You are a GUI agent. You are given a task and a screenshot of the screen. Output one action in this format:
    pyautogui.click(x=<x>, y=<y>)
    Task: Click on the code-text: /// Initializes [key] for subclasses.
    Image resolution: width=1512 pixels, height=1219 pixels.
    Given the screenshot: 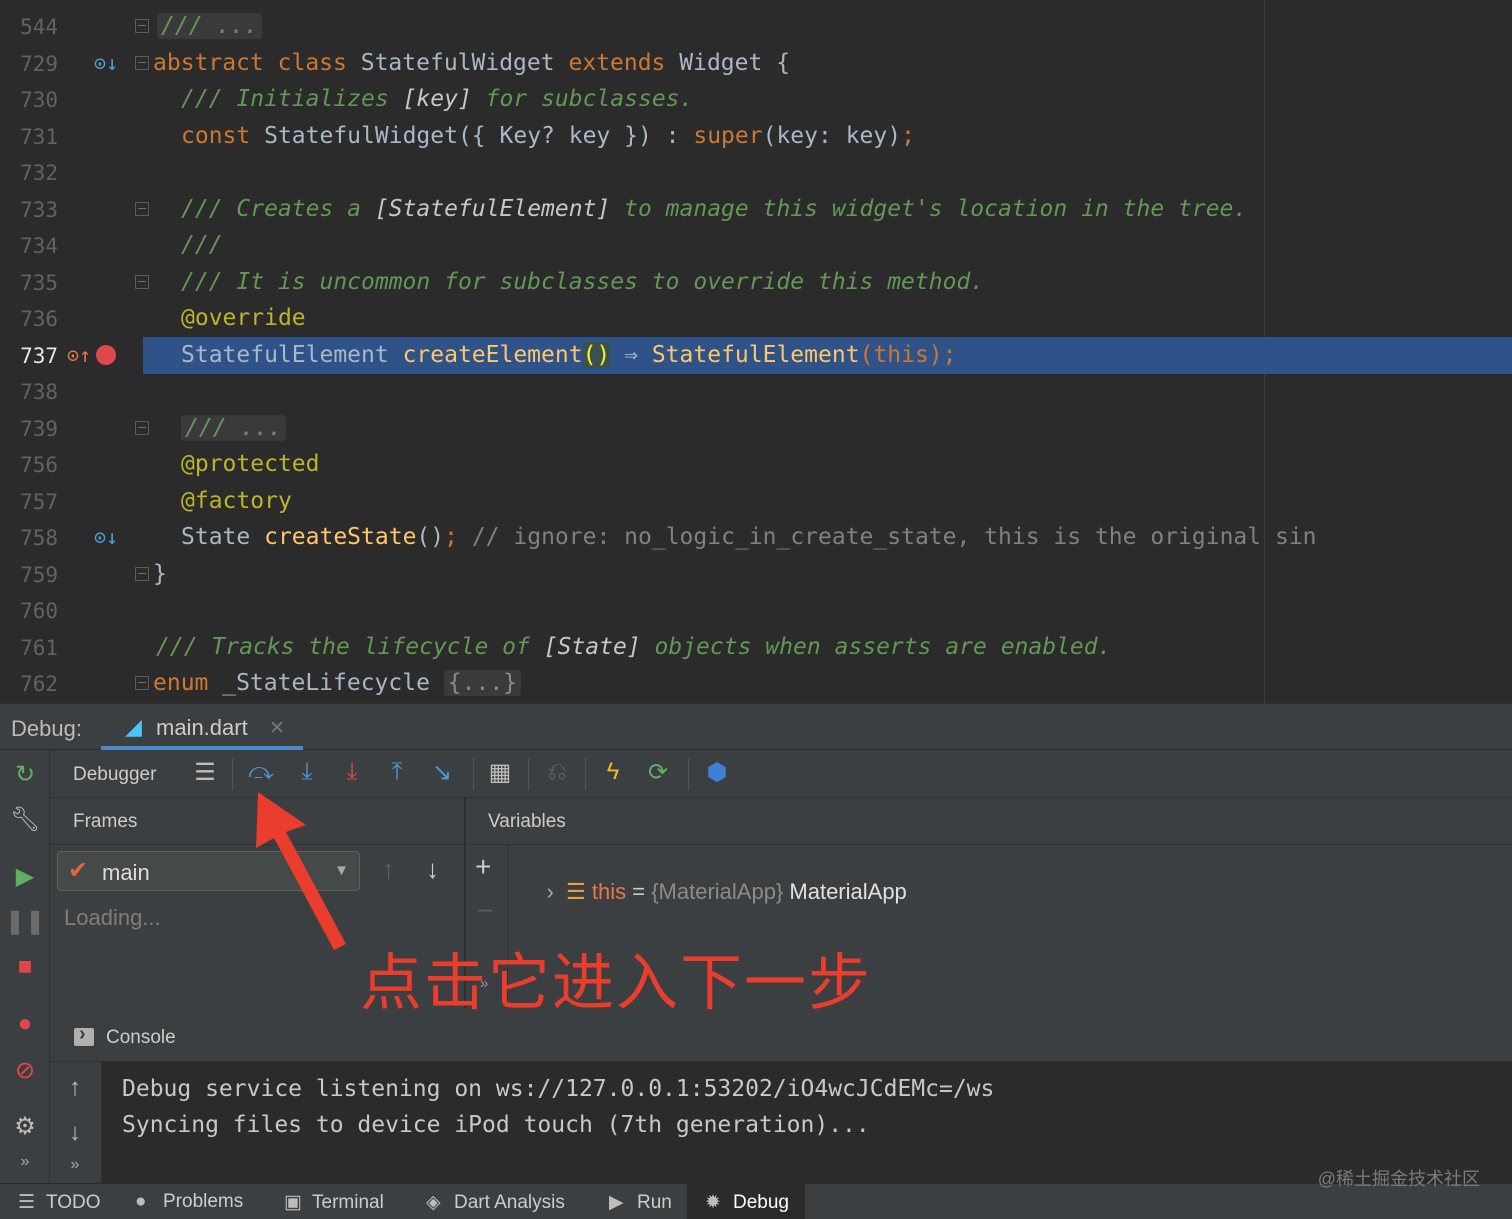 What is the action you would take?
    pyautogui.click(x=437, y=99)
    